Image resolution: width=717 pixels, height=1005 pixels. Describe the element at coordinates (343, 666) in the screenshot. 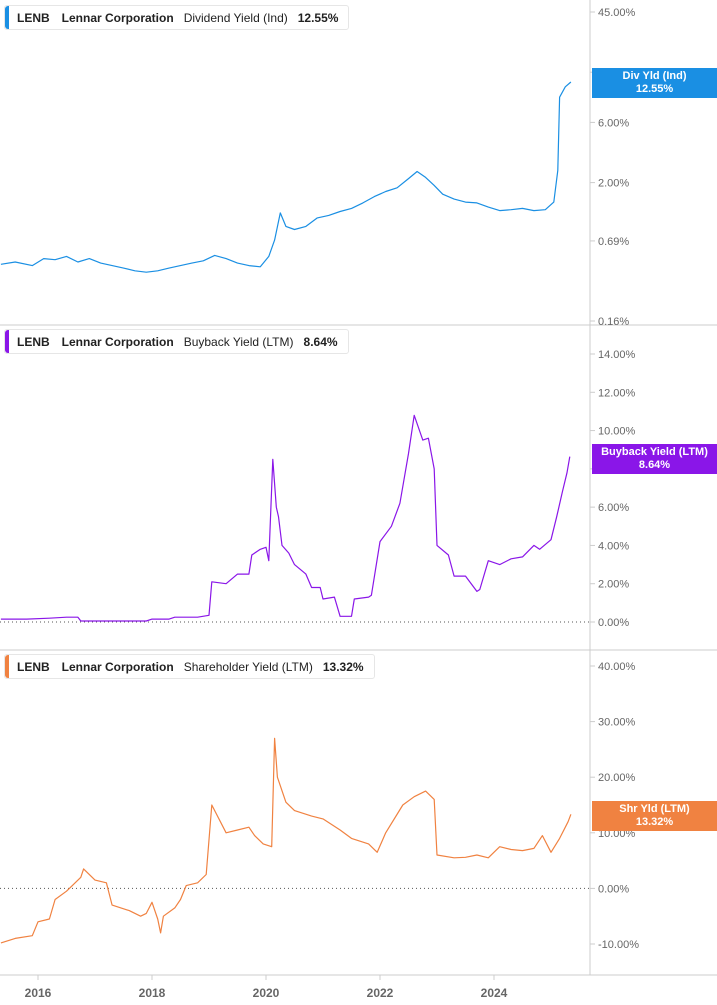

I see `legend-value: 13.32%` at that location.